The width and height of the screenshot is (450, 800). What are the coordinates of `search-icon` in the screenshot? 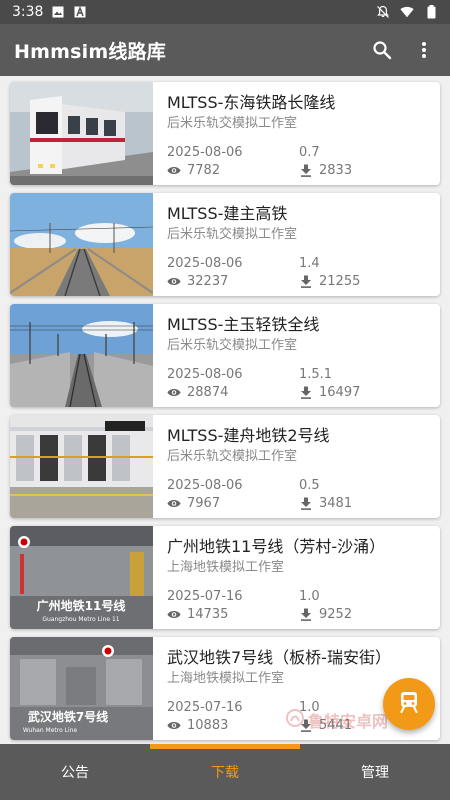 It's located at (382, 50).